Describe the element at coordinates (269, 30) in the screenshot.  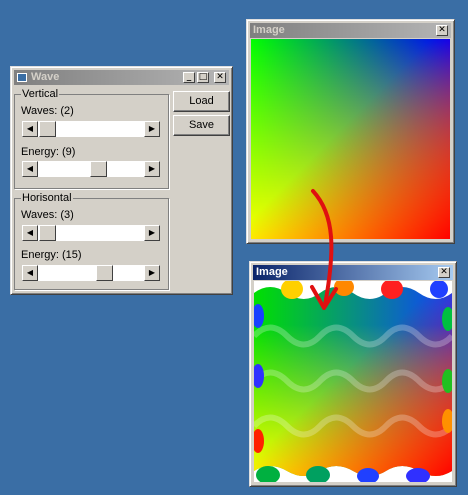
I see `image-top-title: Image` at that location.